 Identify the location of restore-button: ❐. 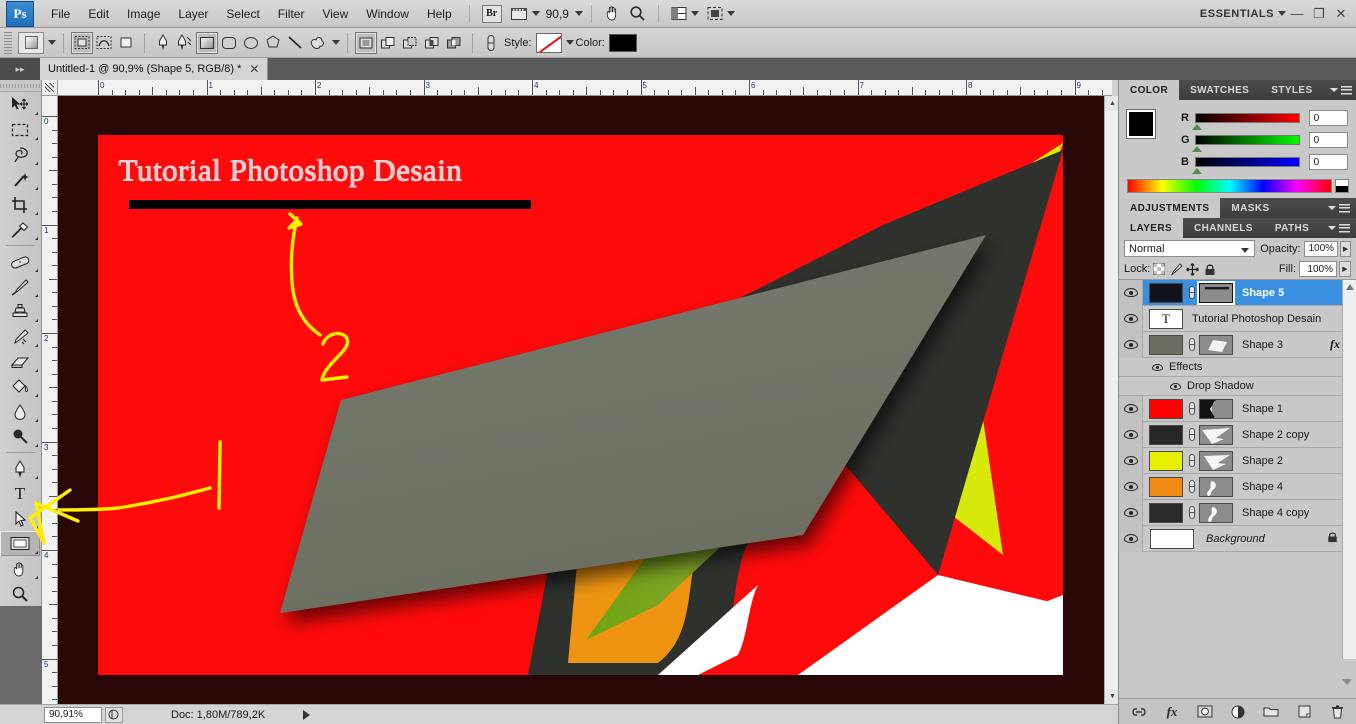
(1319, 14).